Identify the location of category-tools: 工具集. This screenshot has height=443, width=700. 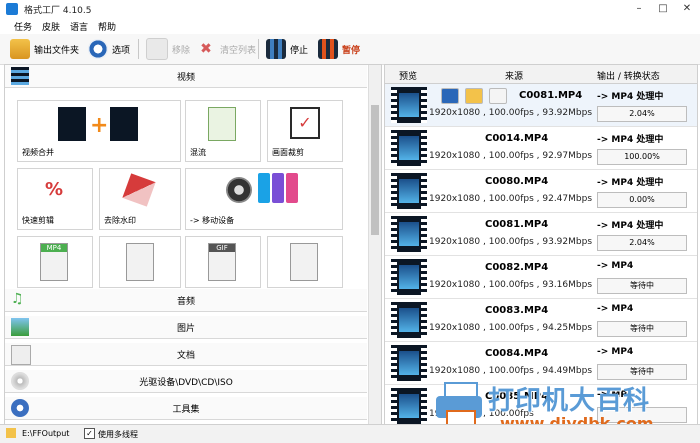
(186, 408).